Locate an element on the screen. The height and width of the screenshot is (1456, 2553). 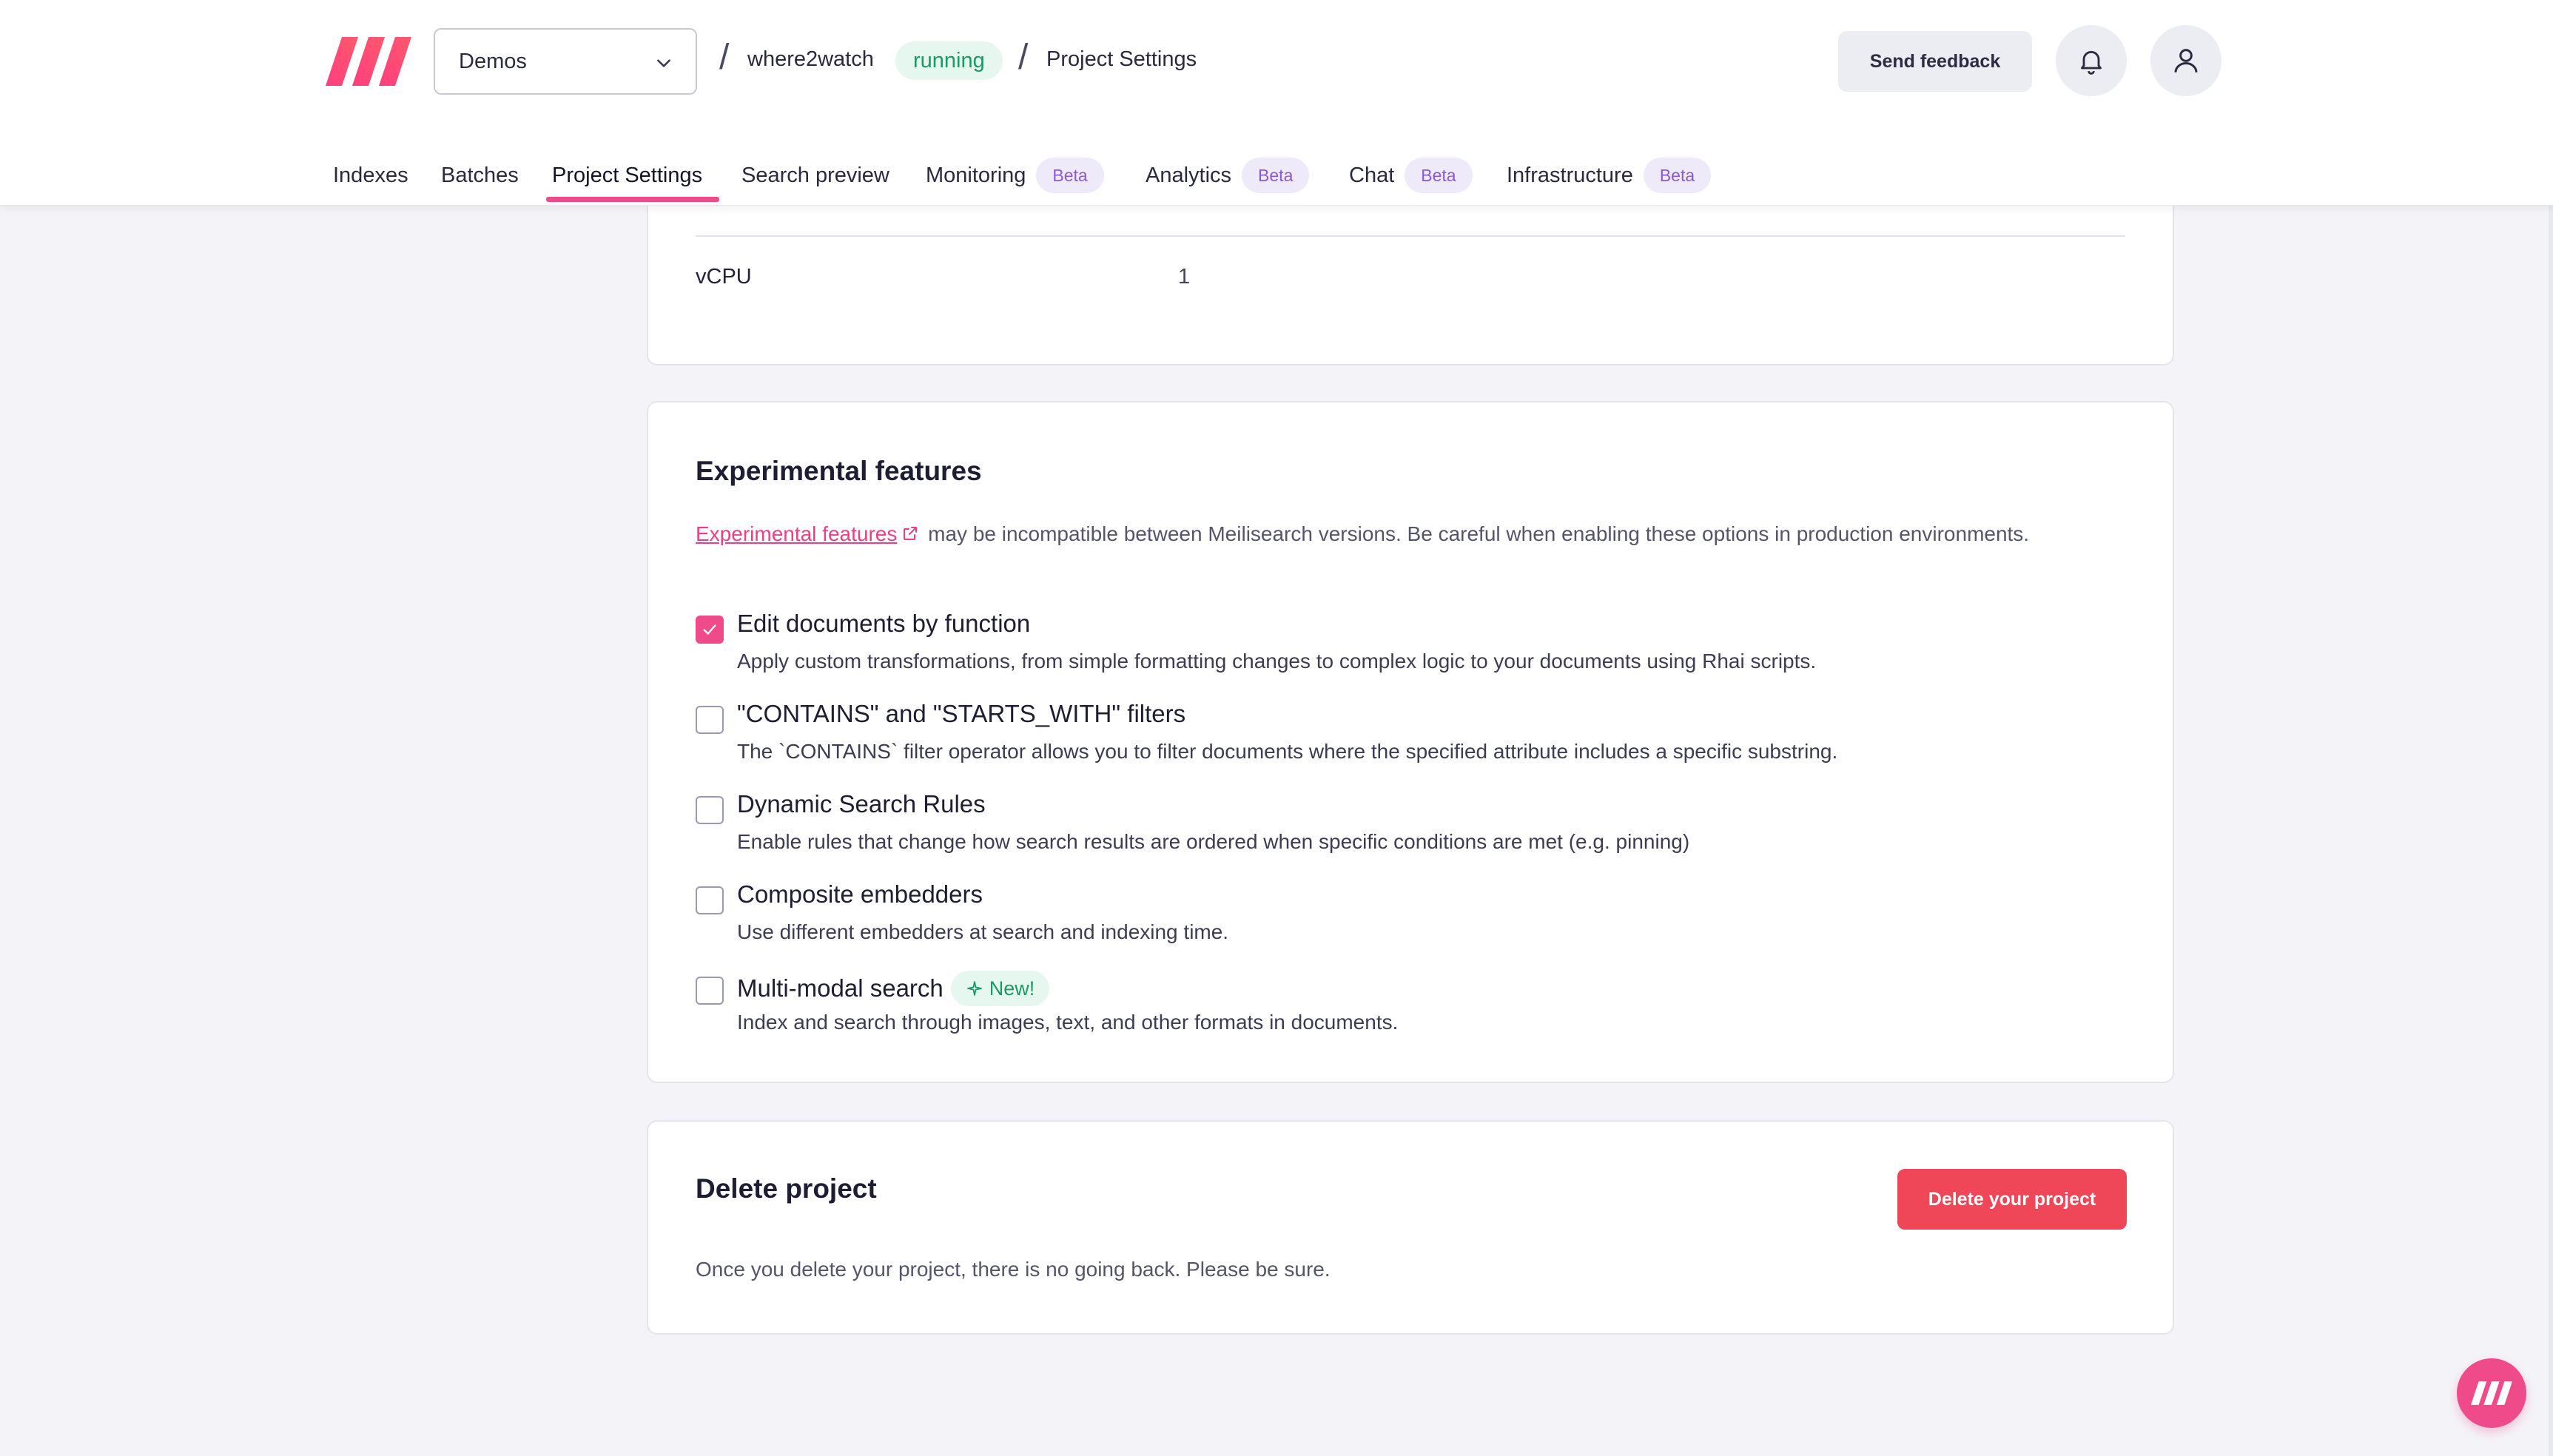
active-tab-indicator is located at coordinates (632, 200).